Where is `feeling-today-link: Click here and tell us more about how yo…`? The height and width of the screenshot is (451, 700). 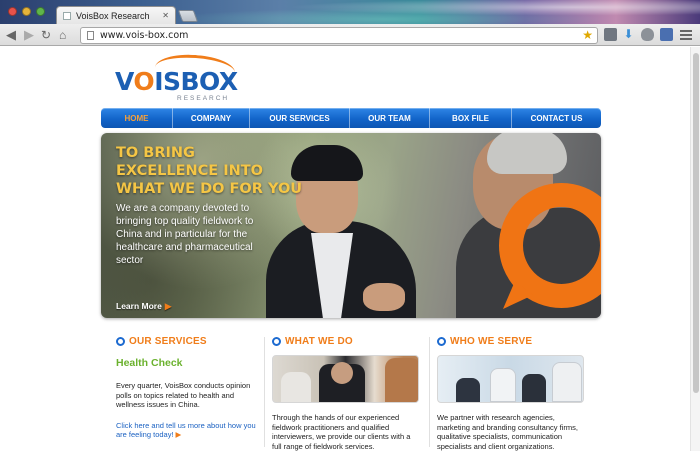
feeling-today-link: Click here and tell us more about how yo… is located at coordinates (190, 430).